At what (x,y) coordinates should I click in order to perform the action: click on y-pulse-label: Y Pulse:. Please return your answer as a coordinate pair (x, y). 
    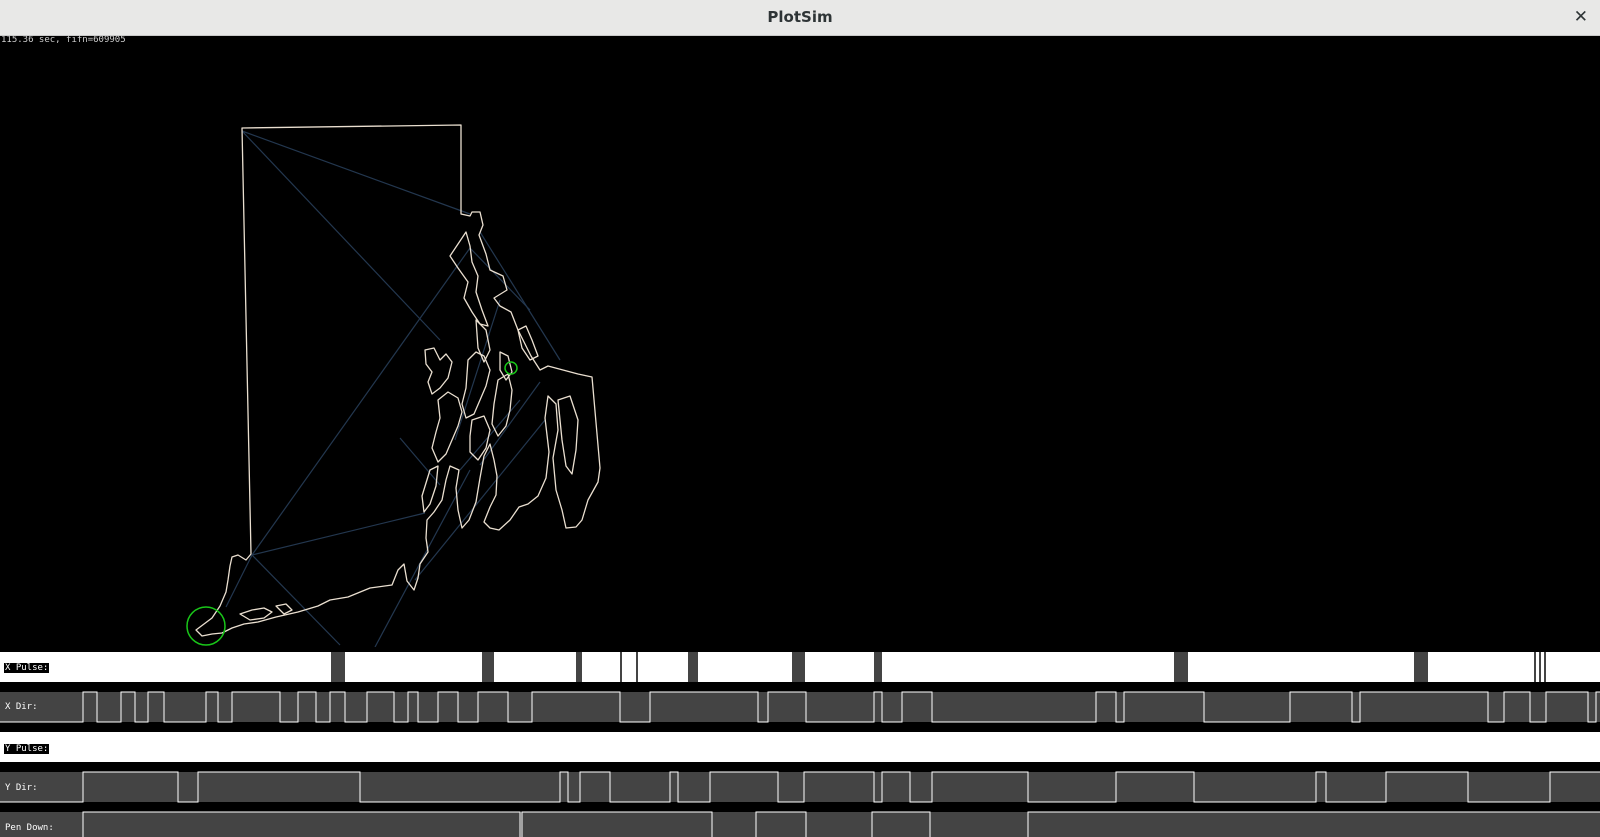
    Looking at the image, I should click on (27, 749).